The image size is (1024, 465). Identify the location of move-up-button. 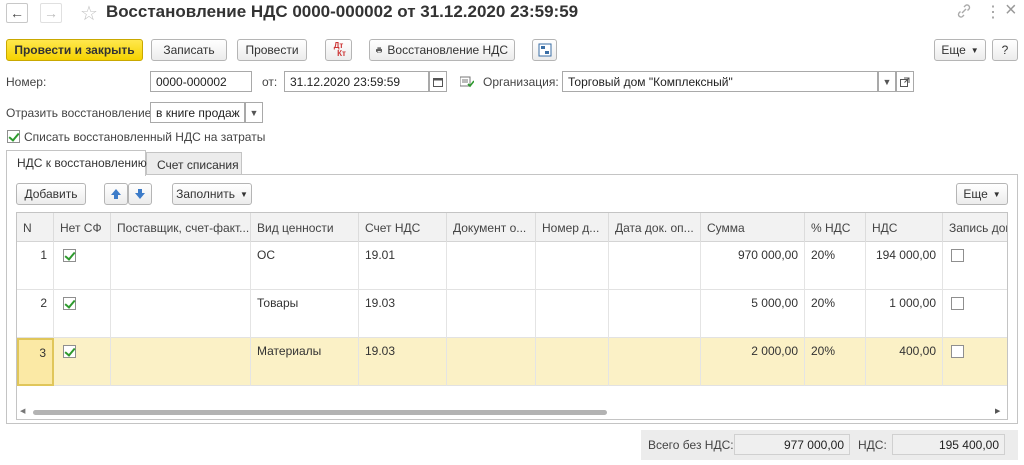
(116, 194).